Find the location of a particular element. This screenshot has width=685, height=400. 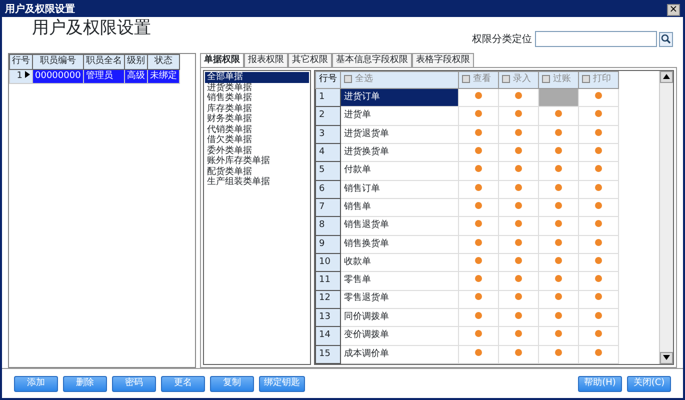

category-item: 销售类单据 is located at coordinates (257, 98).